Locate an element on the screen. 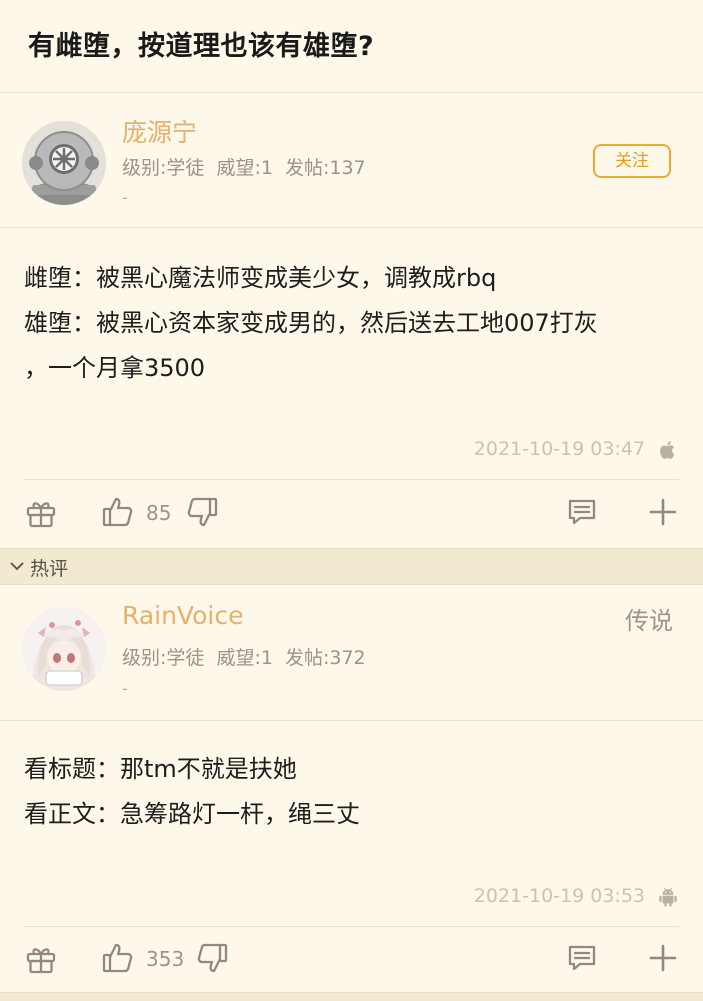 The width and height of the screenshot is (703, 1001). like-count: 353 is located at coordinates (165, 959).